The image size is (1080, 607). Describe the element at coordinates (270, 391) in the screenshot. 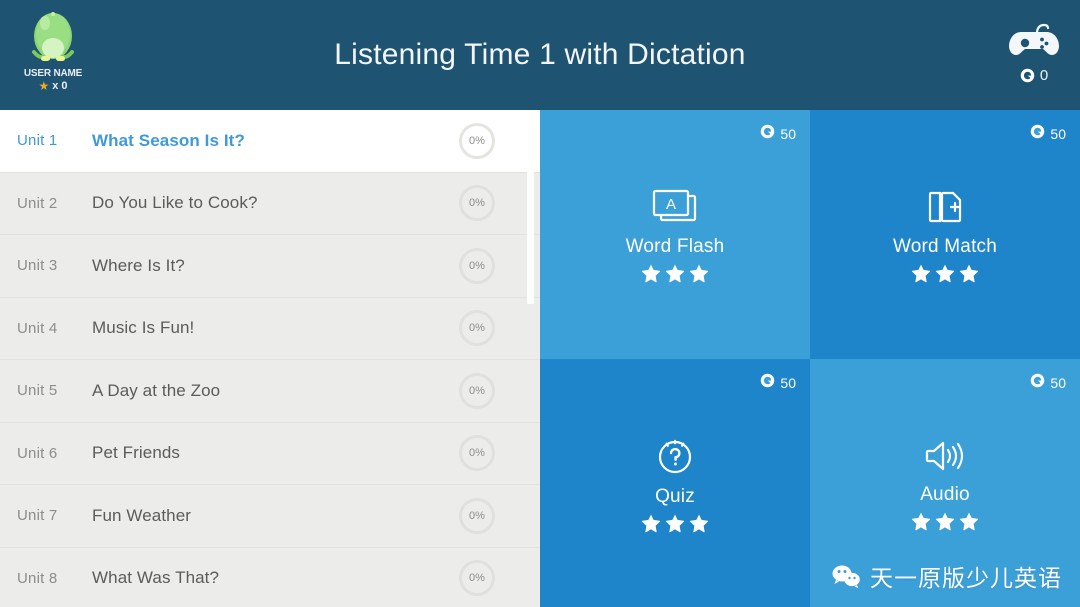

I see `unit-row: Unit 5A Day at the Zoo 0%` at that location.